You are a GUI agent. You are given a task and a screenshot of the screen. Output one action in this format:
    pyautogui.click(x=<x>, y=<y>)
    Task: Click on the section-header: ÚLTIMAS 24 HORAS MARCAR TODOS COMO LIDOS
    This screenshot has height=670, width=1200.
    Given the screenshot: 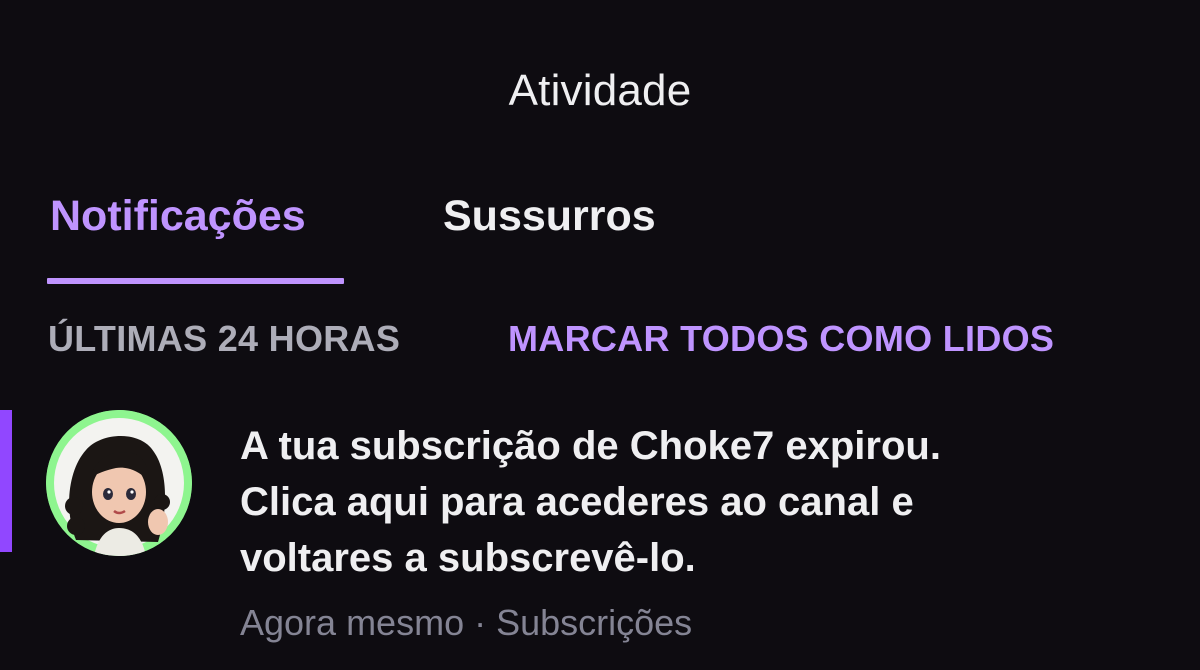 What is the action you would take?
    pyautogui.click(x=600, y=340)
    